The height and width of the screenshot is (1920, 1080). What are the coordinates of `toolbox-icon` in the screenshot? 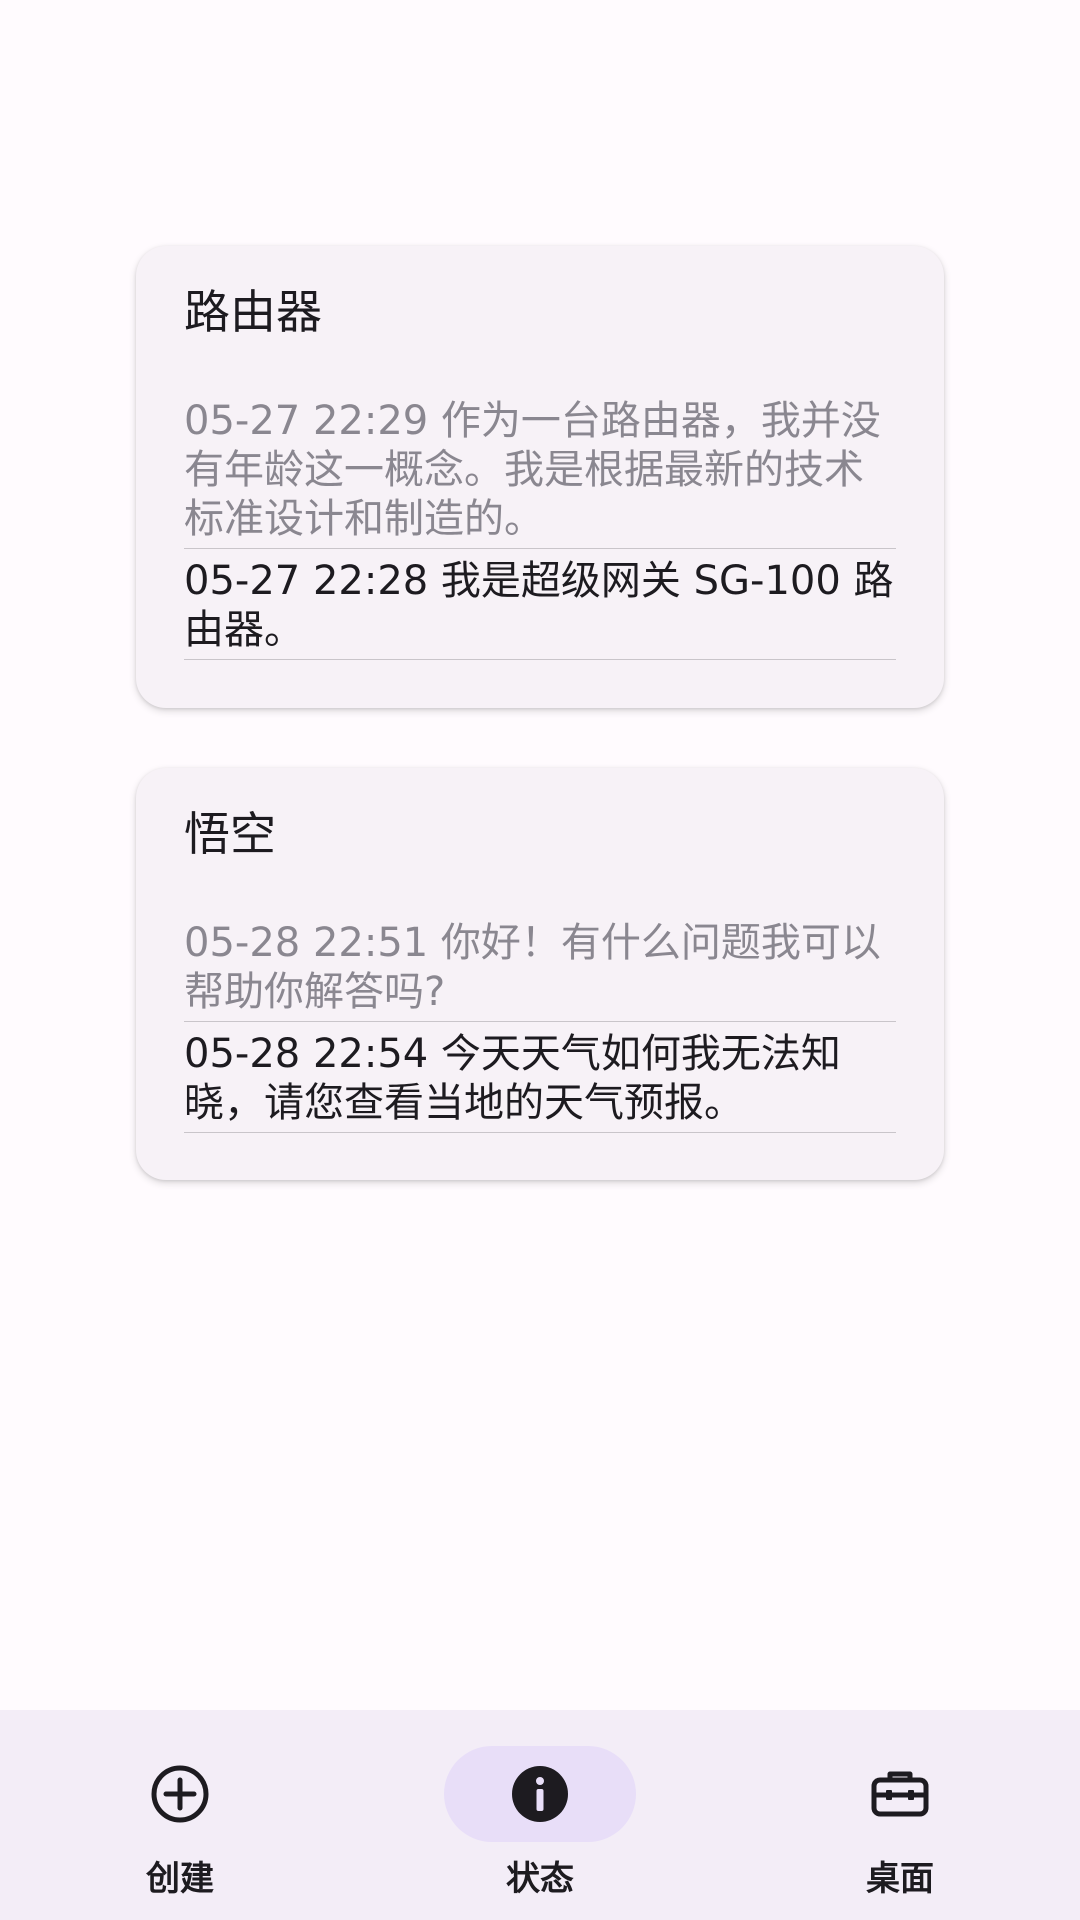 It's located at (900, 1794).